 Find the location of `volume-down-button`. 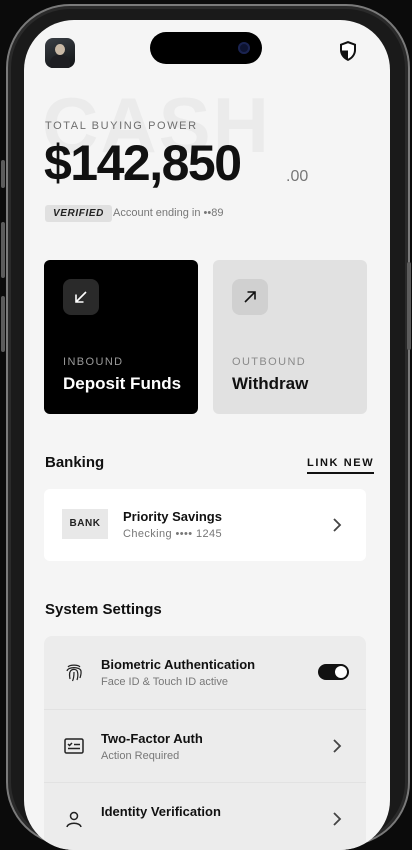

volume-down-button is located at coordinates (3, 324).